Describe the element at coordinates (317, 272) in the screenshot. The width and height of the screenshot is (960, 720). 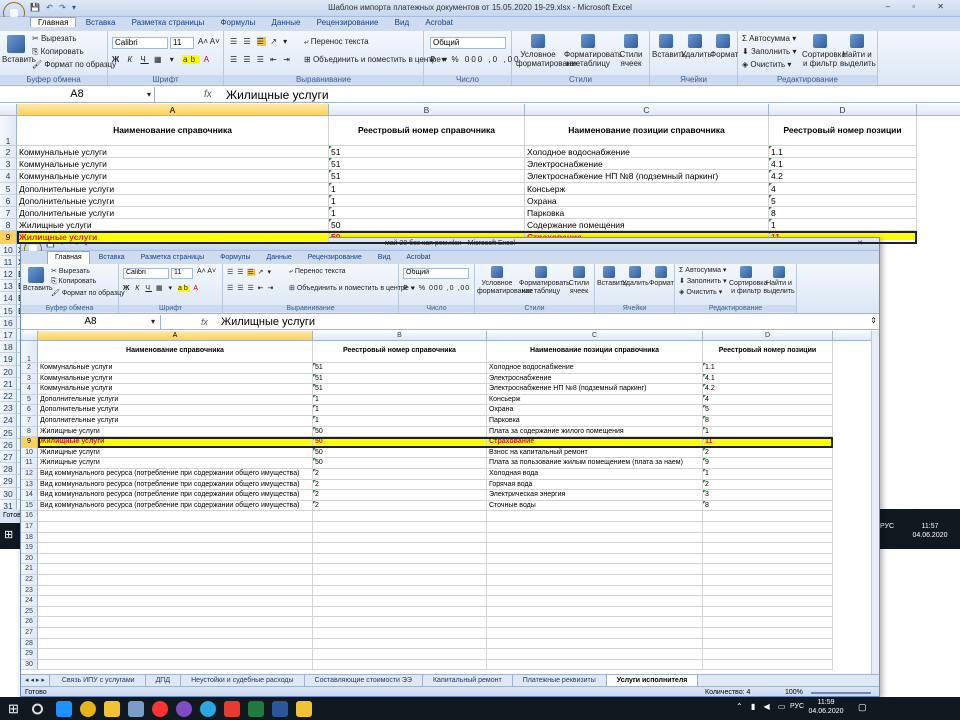
I see `wrap-text-button: ⤶ Перенос текста` at that location.